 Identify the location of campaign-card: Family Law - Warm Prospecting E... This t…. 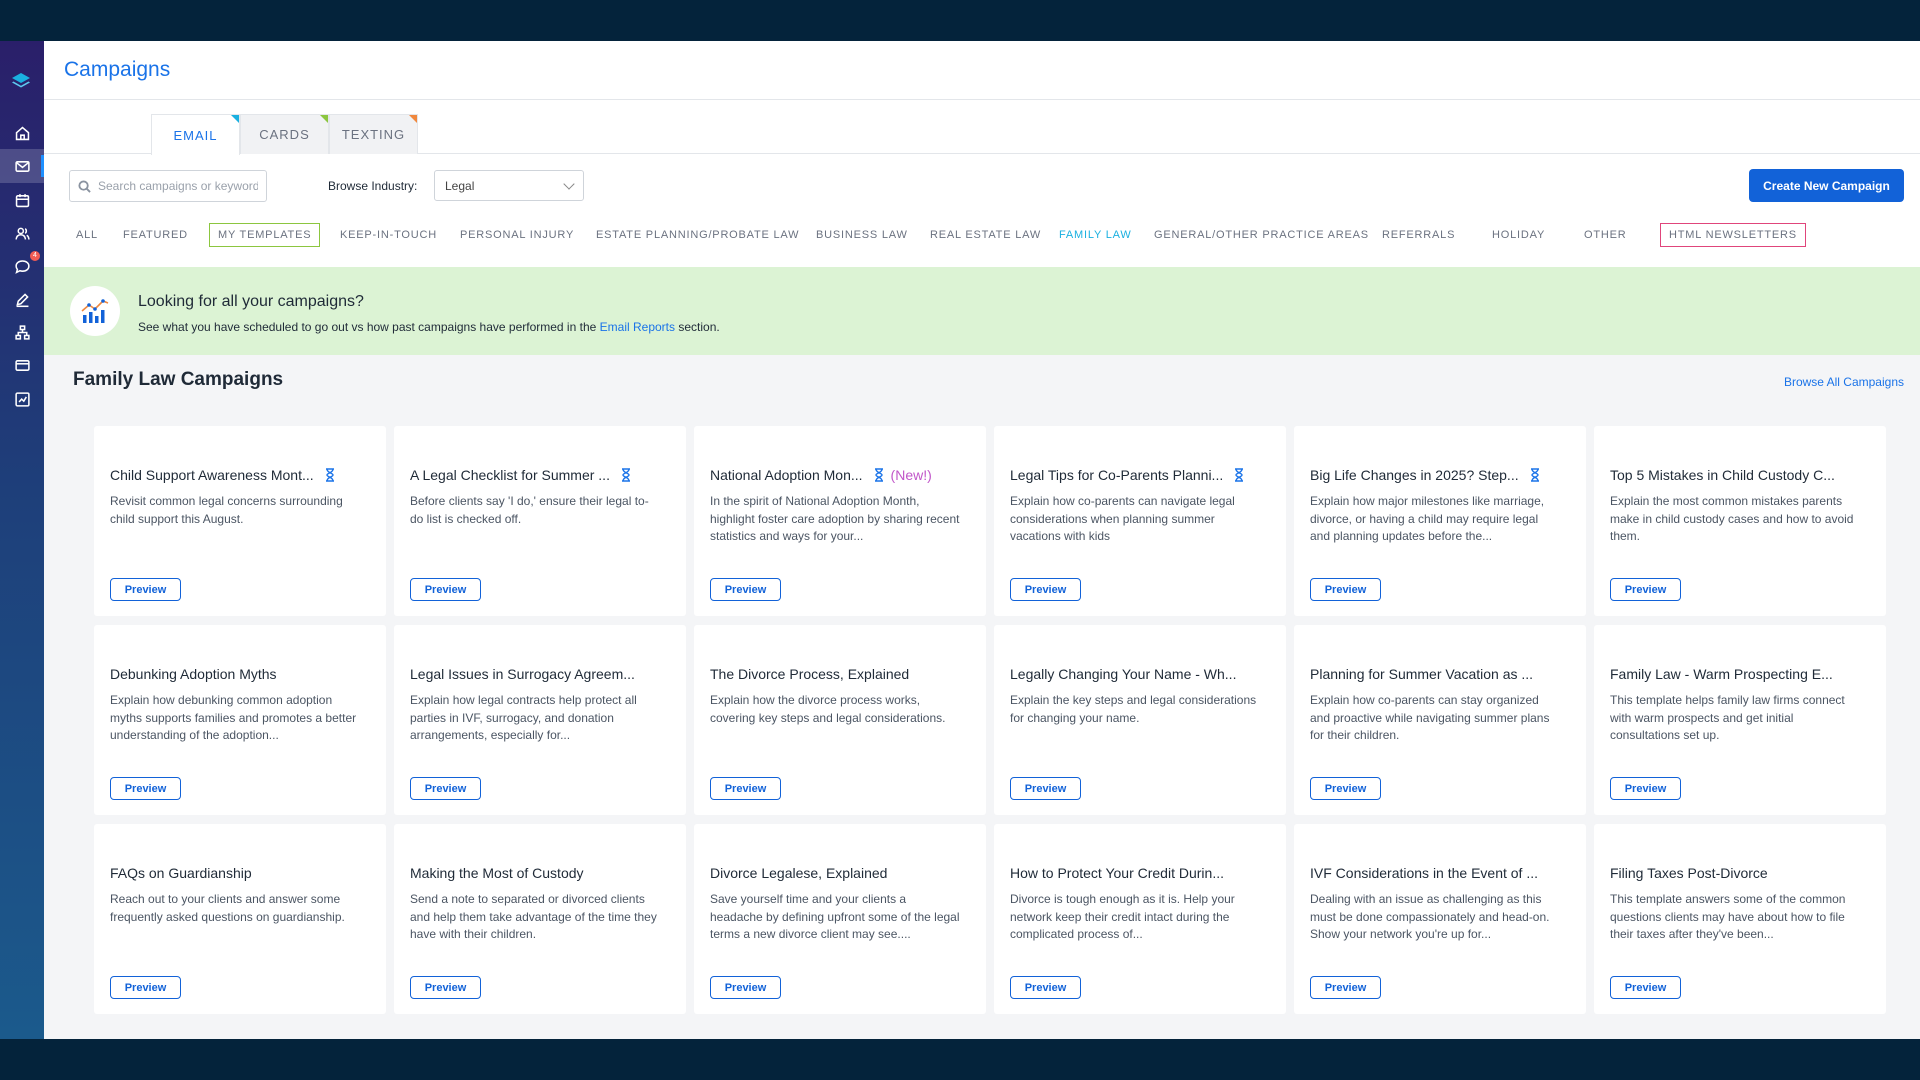
(1740, 720).